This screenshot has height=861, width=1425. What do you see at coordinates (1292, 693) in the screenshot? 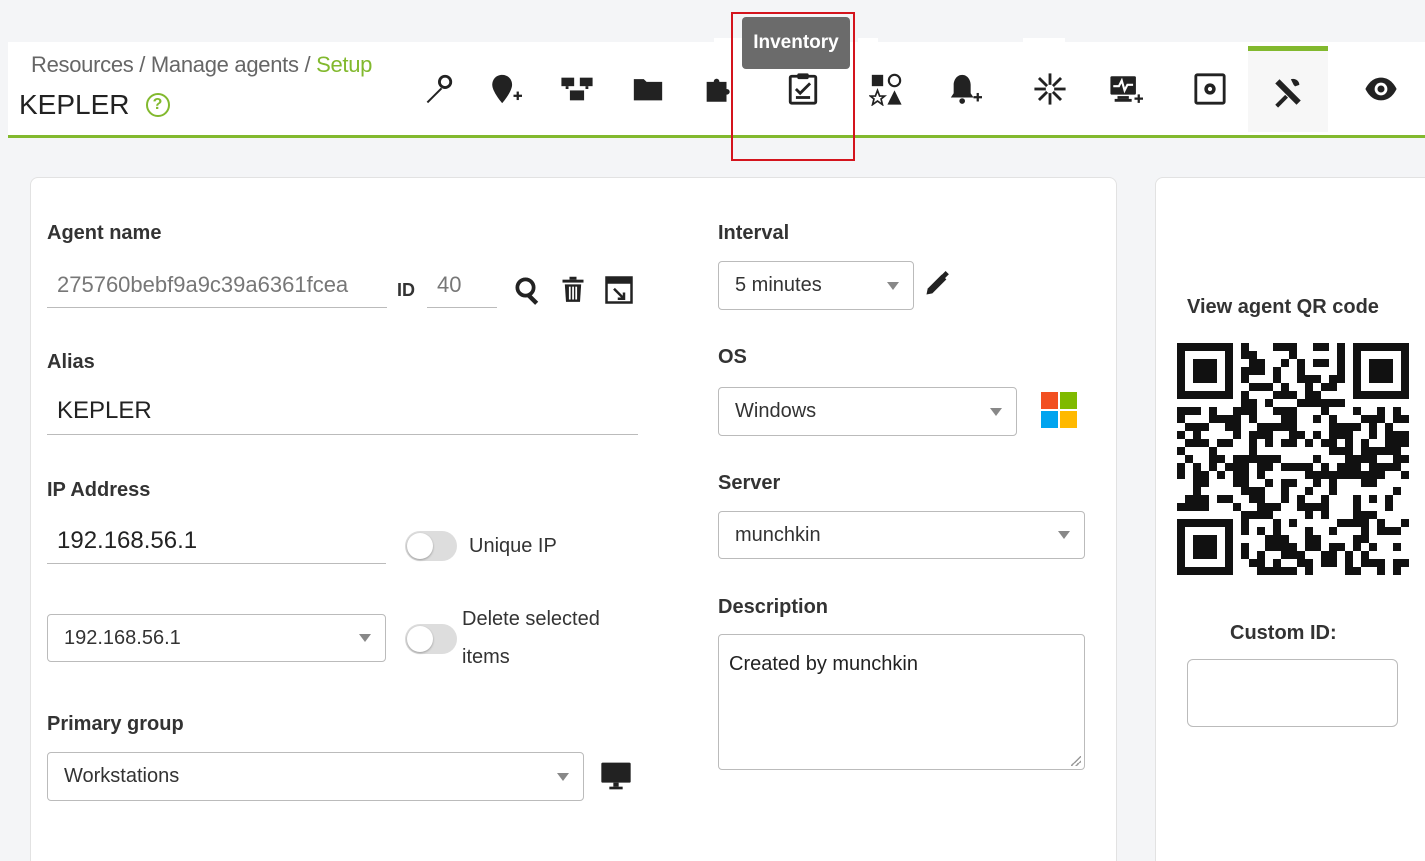
I see `custom-id-input` at bounding box center [1292, 693].